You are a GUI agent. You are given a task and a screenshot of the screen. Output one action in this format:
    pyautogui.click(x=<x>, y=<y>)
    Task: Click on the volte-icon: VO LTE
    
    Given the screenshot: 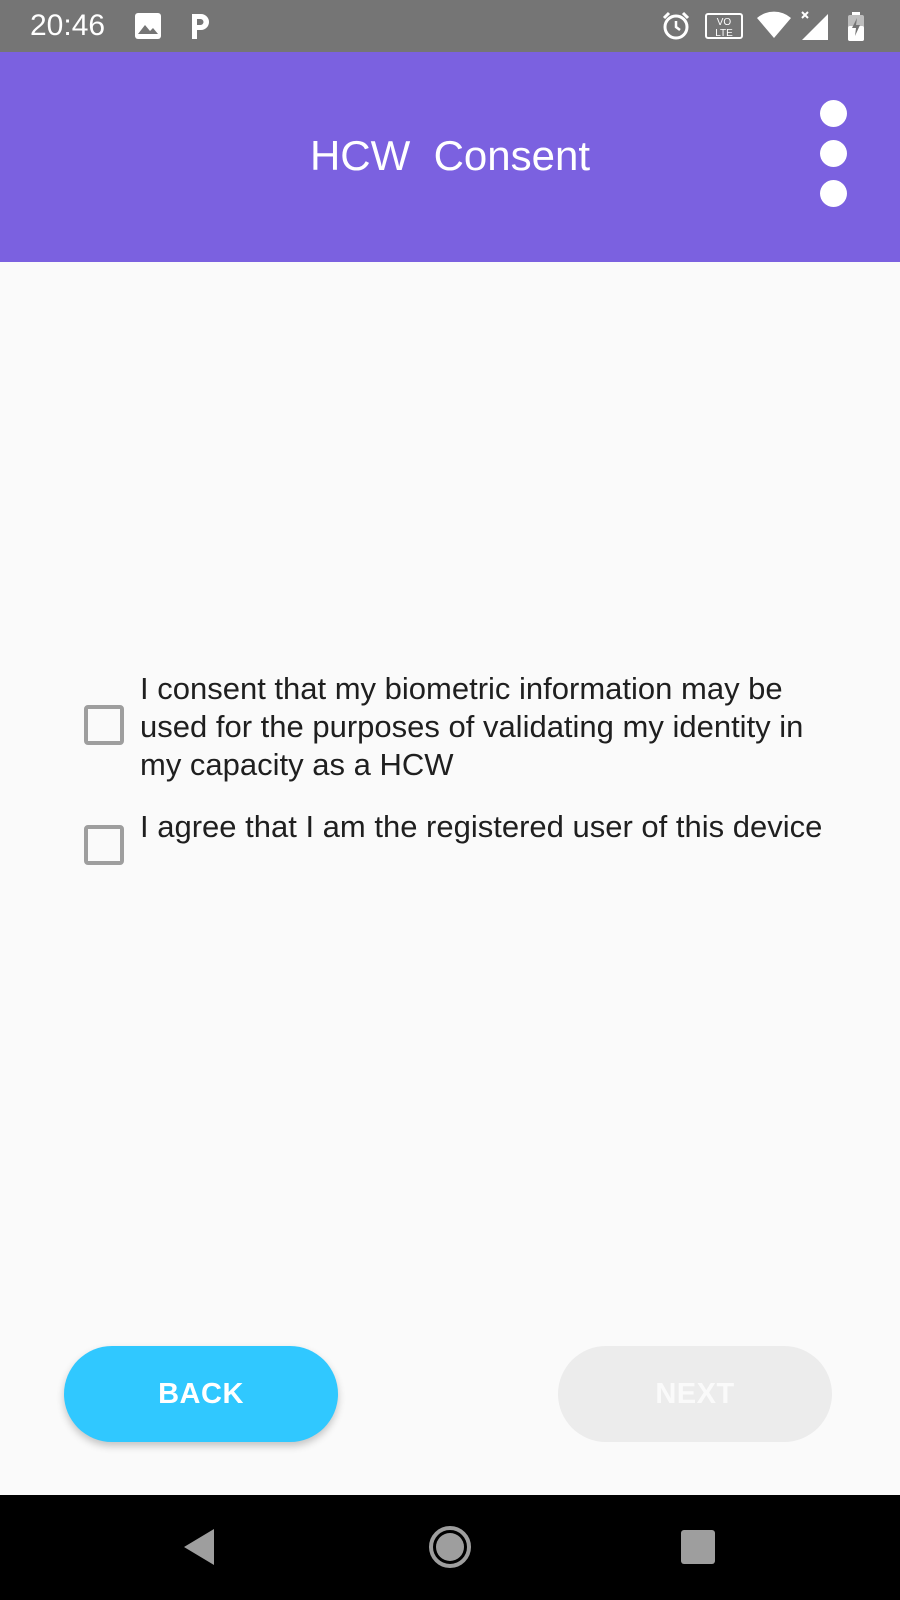 What is the action you would take?
    pyautogui.click(x=724, y=26)
    